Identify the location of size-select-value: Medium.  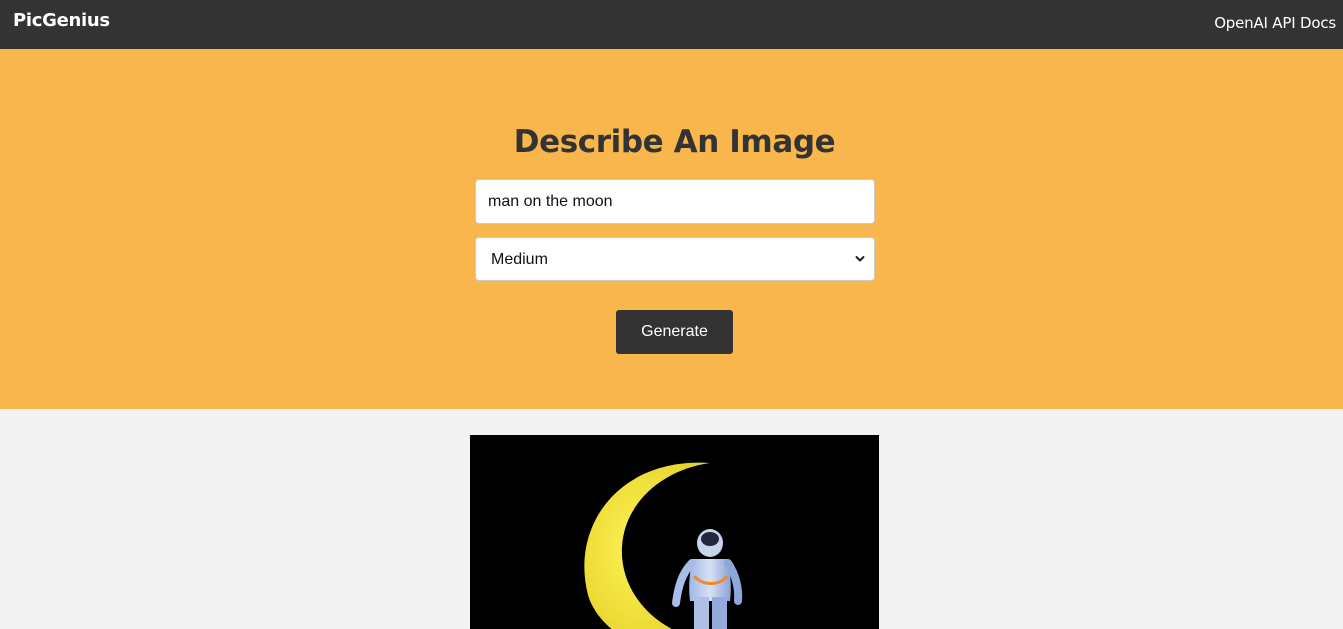
(519, 259).